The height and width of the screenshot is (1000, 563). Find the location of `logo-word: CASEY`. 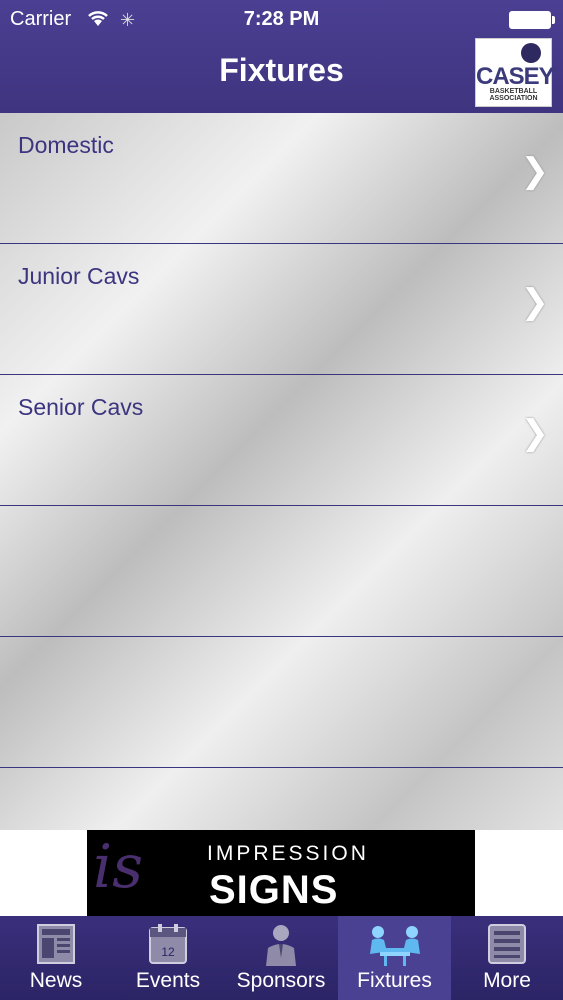

logo-word: CASEY is located at coordinates (515, 76).